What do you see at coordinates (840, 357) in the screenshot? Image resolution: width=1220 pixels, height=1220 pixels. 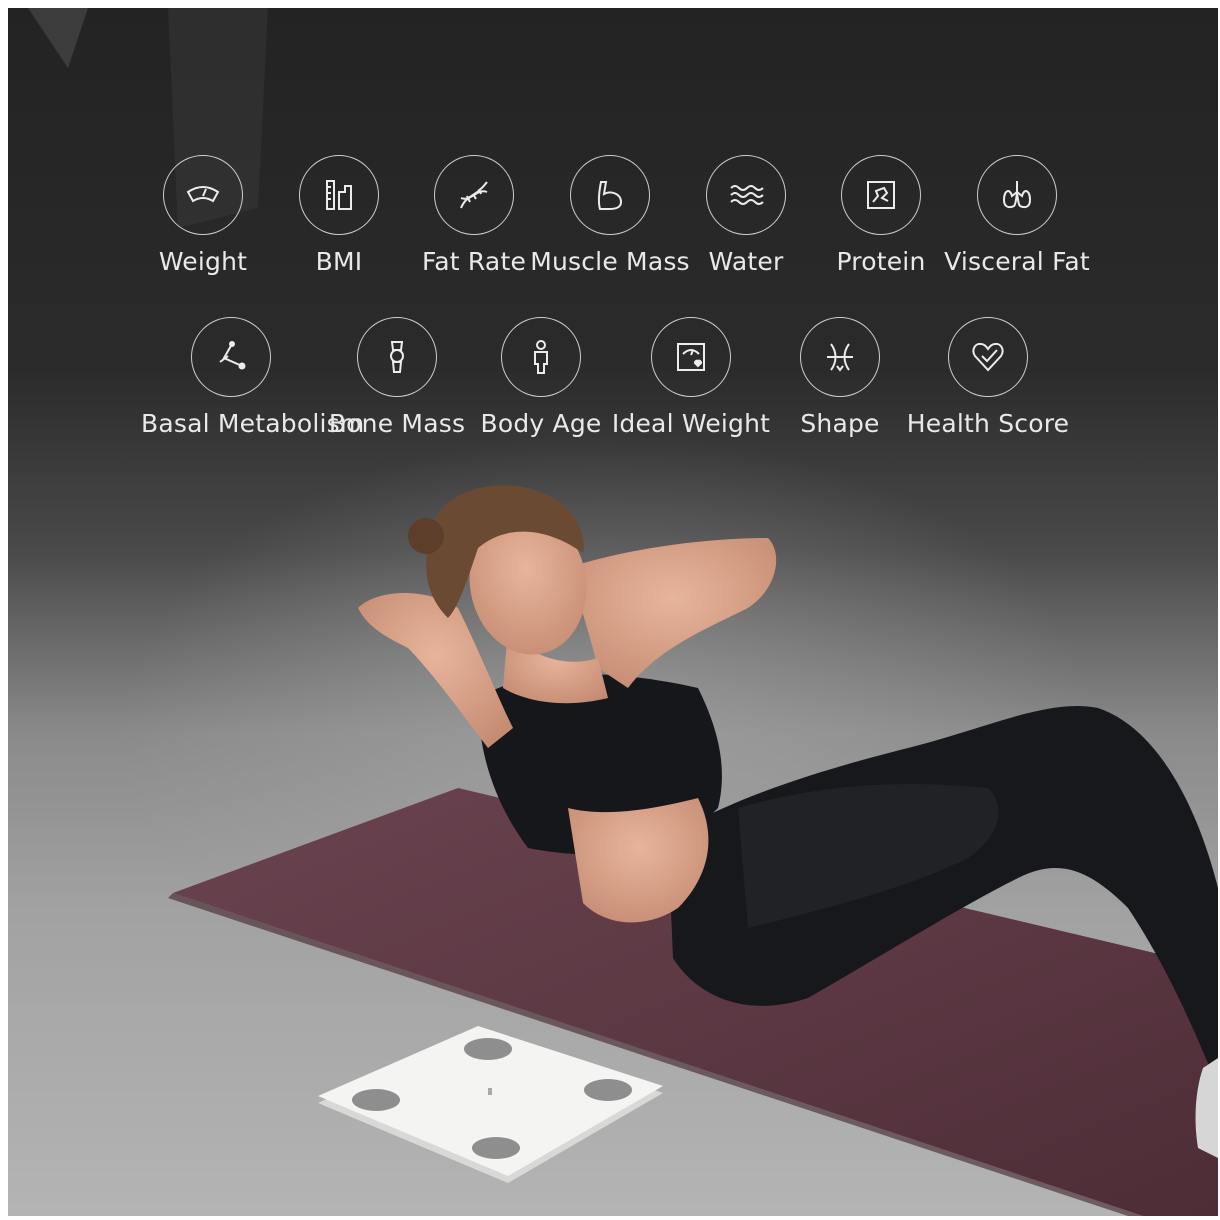 I see `body-shape-icon` at bounding box center [840, 357].